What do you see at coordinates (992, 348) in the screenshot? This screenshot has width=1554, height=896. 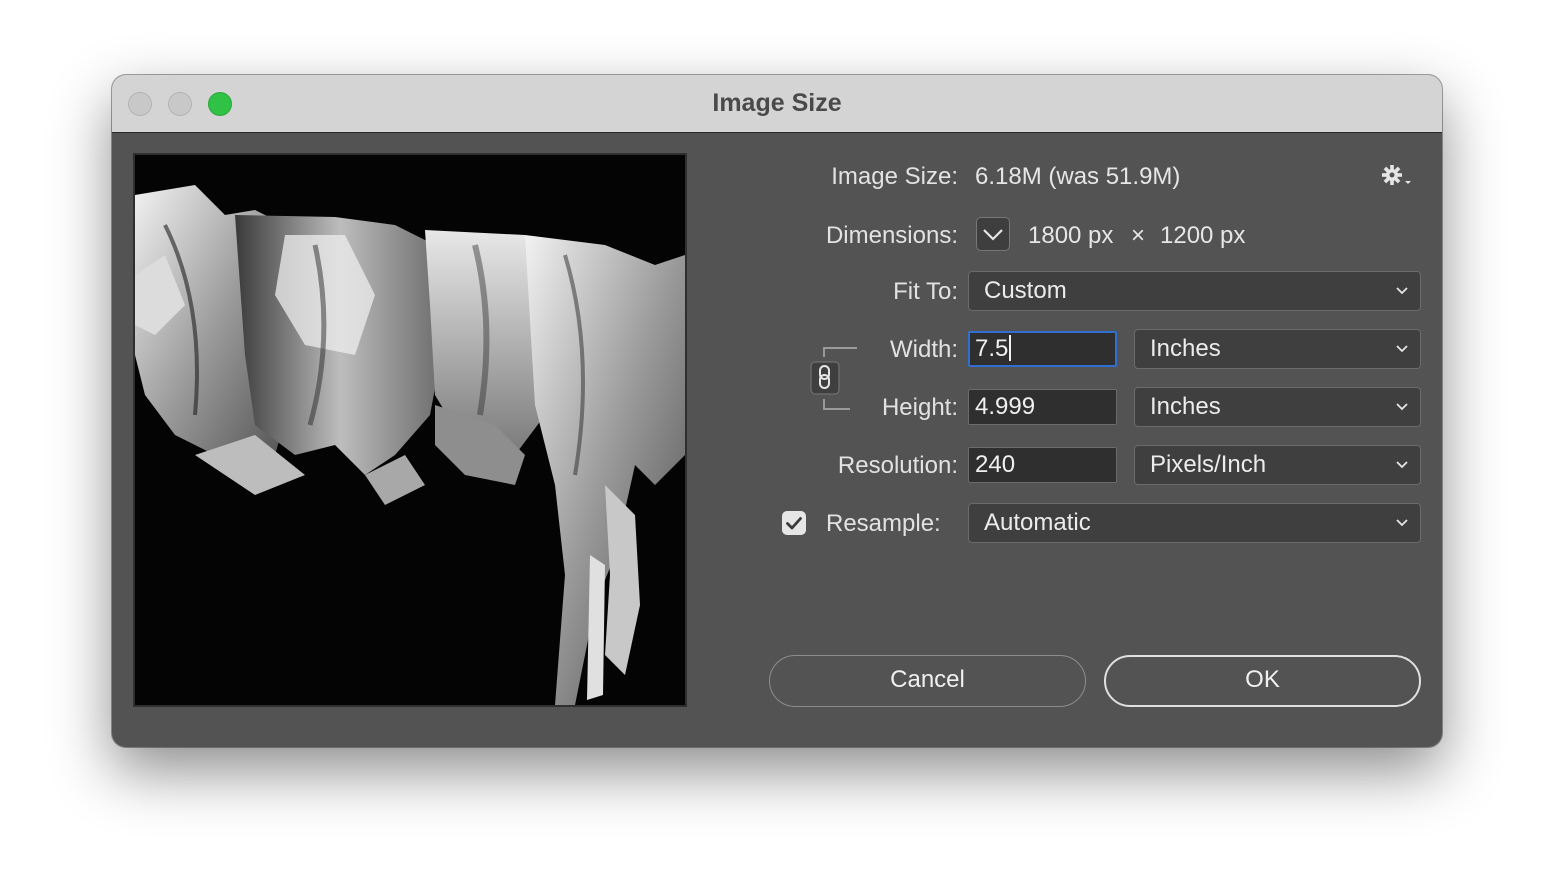 I see `width-value: 7.5` at bounding box center [992, 348].